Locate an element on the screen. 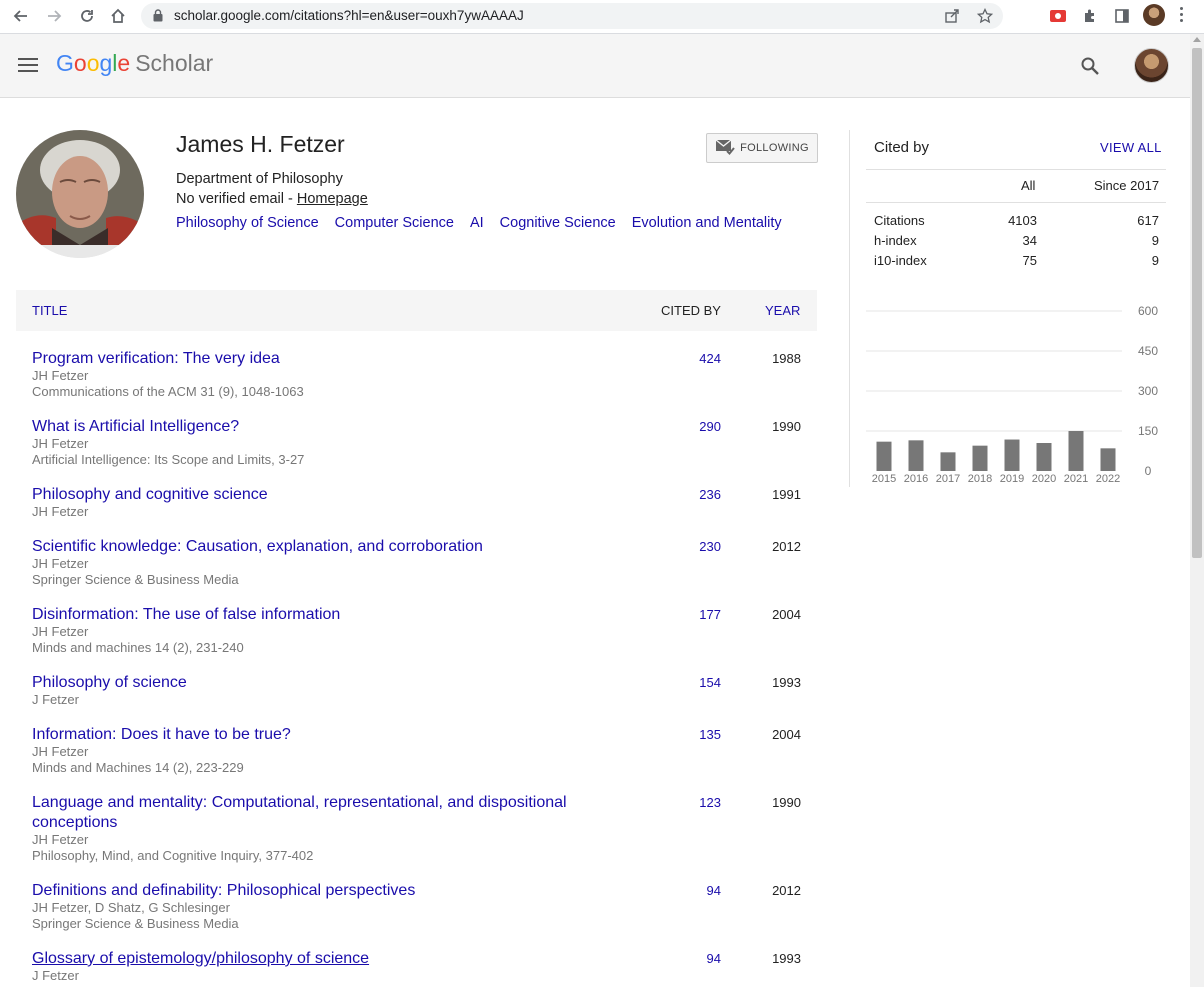 This screenshot has width=1204, height=987. chart-xtick-label: 2022 is located at coordinates (1108, 479).